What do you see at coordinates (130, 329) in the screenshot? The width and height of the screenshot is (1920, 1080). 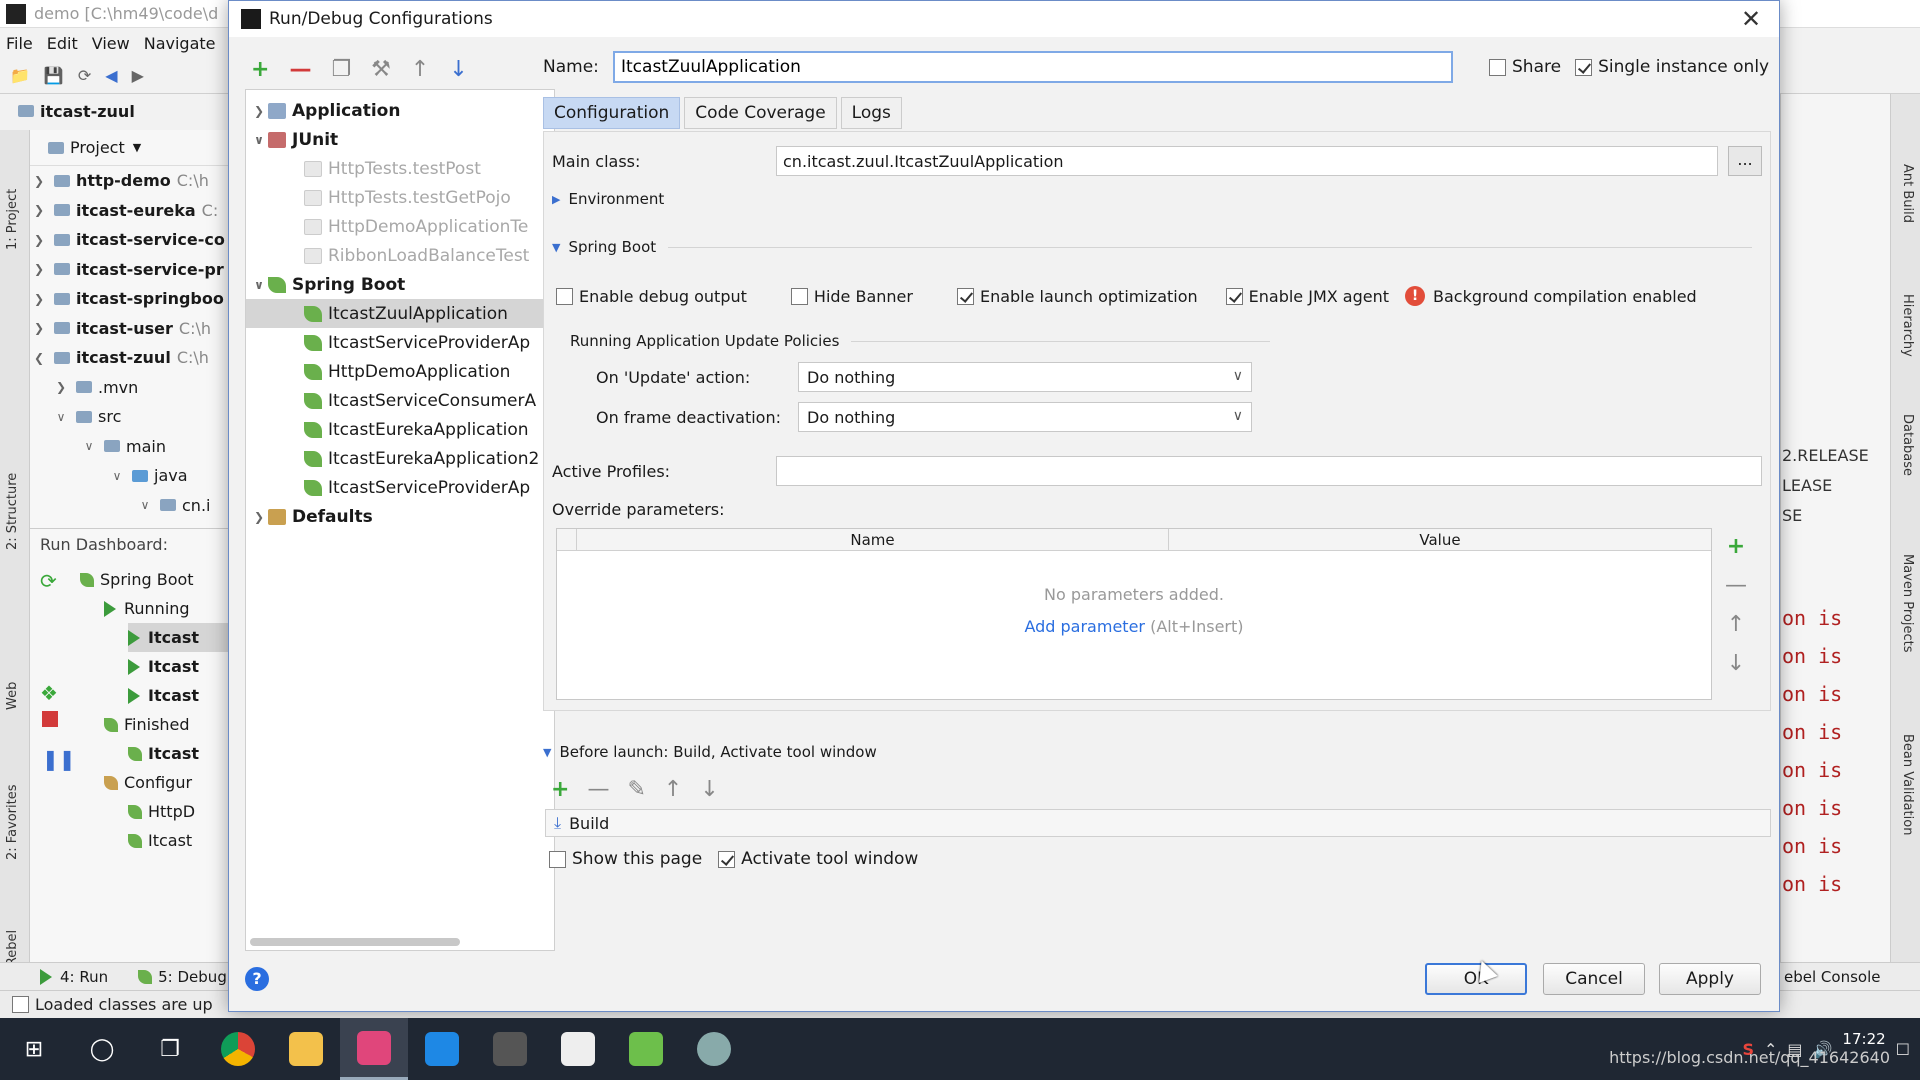 I see `project-item: ❯ itcast-user C:\h` at bounding box center [130, 329].